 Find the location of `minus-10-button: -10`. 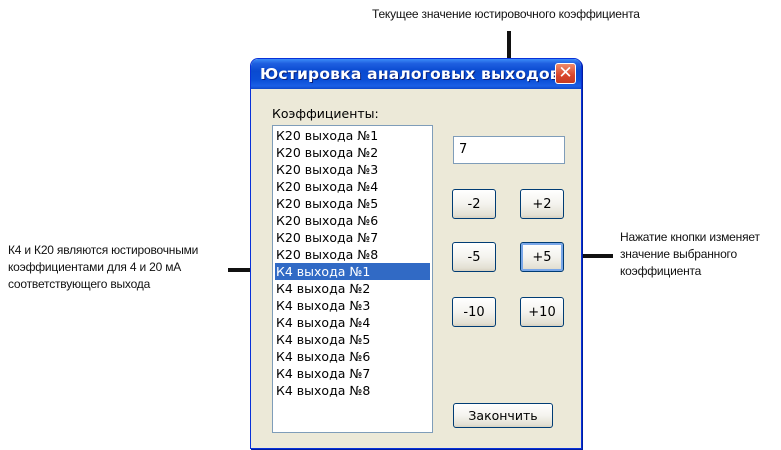

minus-10-button: -10 is located at coordinates (474, 312).